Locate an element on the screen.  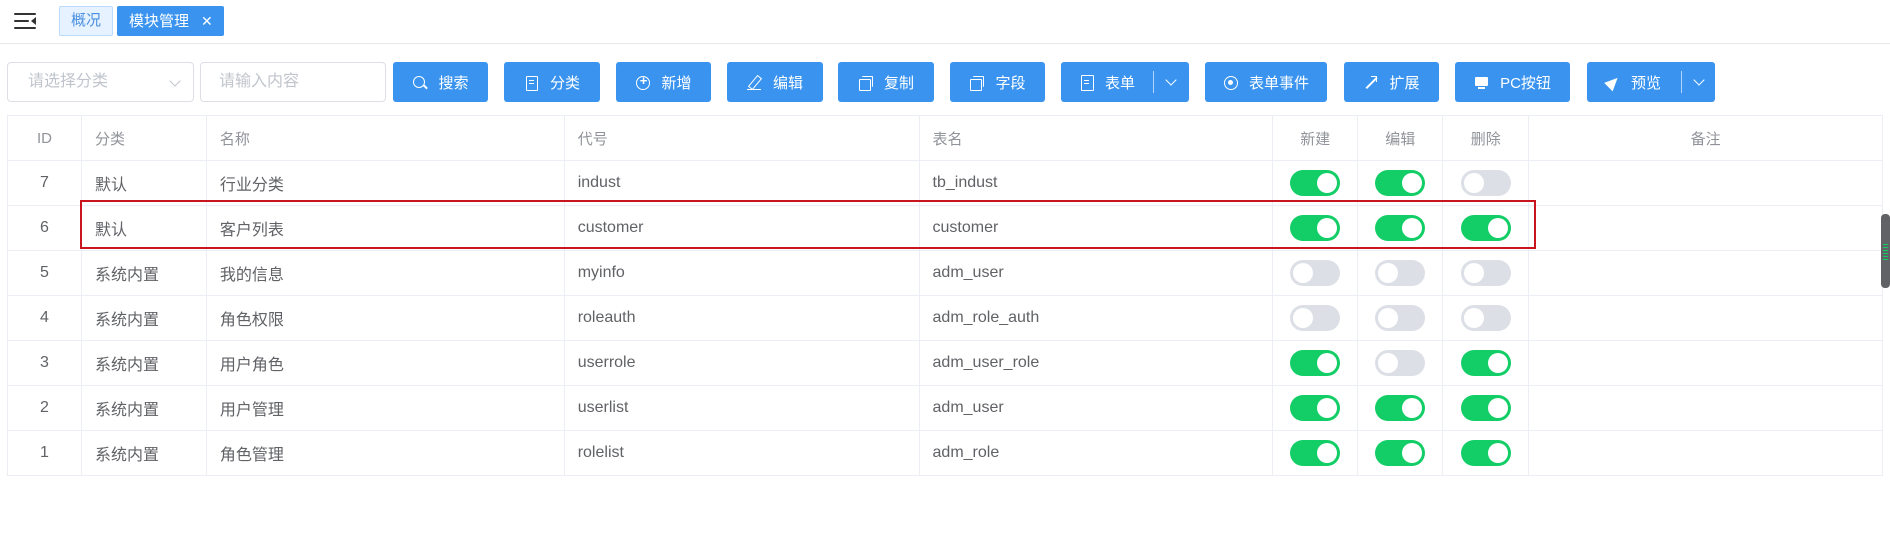
cell-code: customer is located at coordinates (742, 228).